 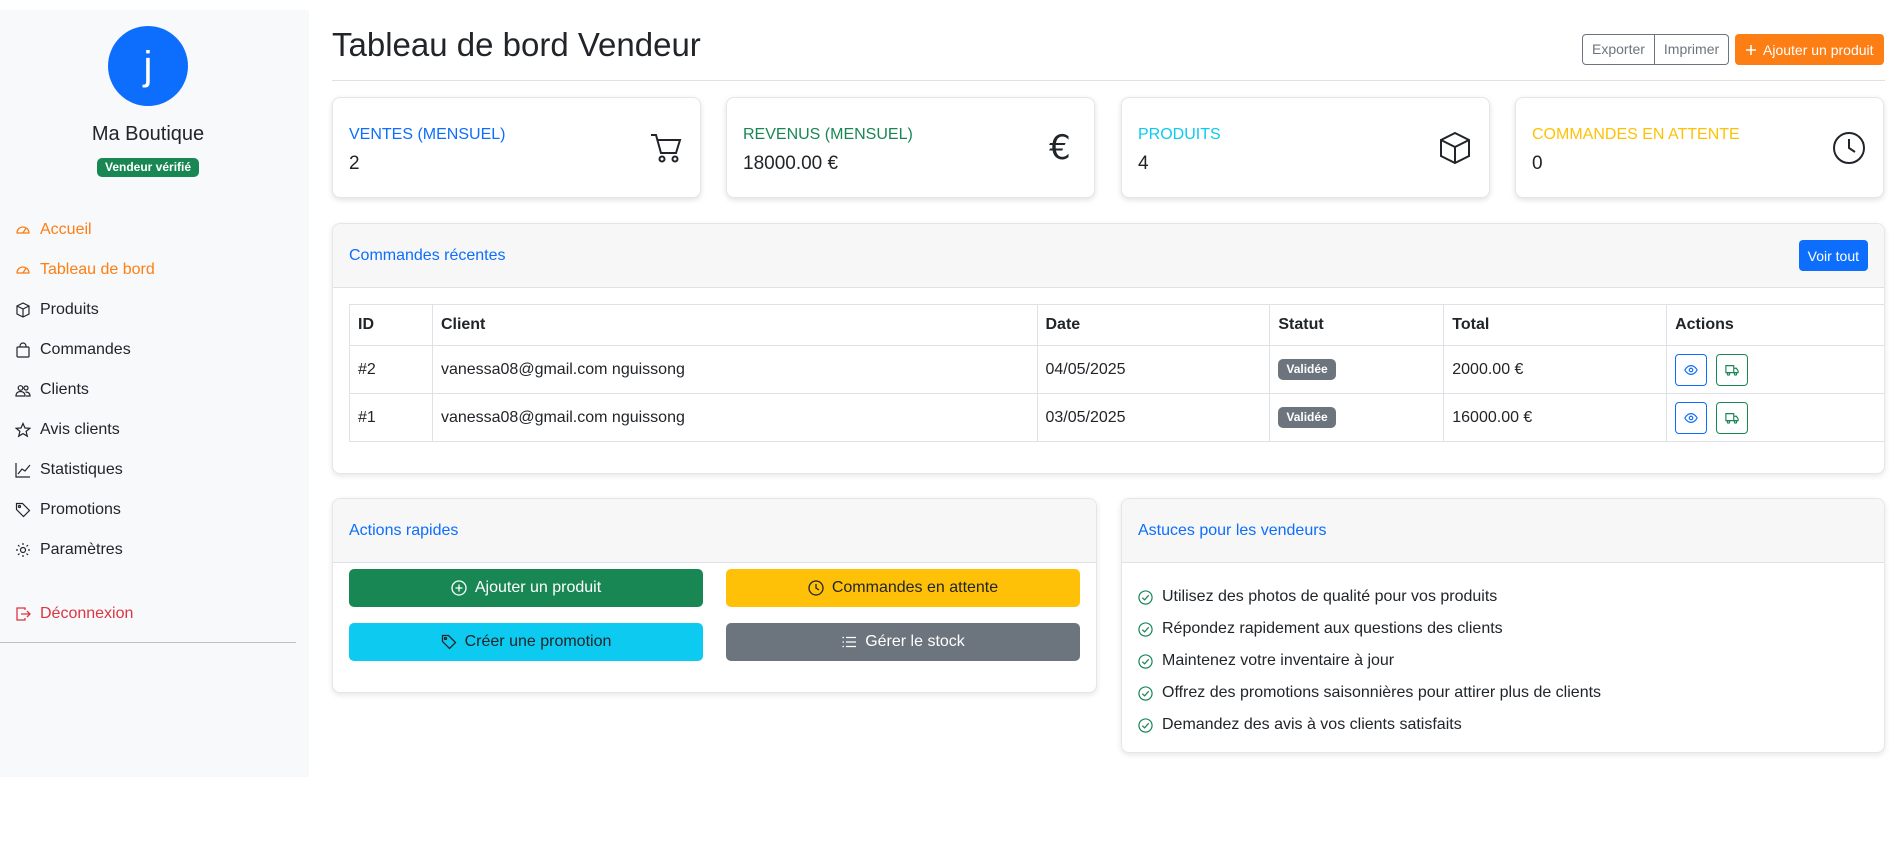 What do you see at coordinates (23, 614) in the screenshot?
I see `logout-icon` at bounding box center [23, 614].